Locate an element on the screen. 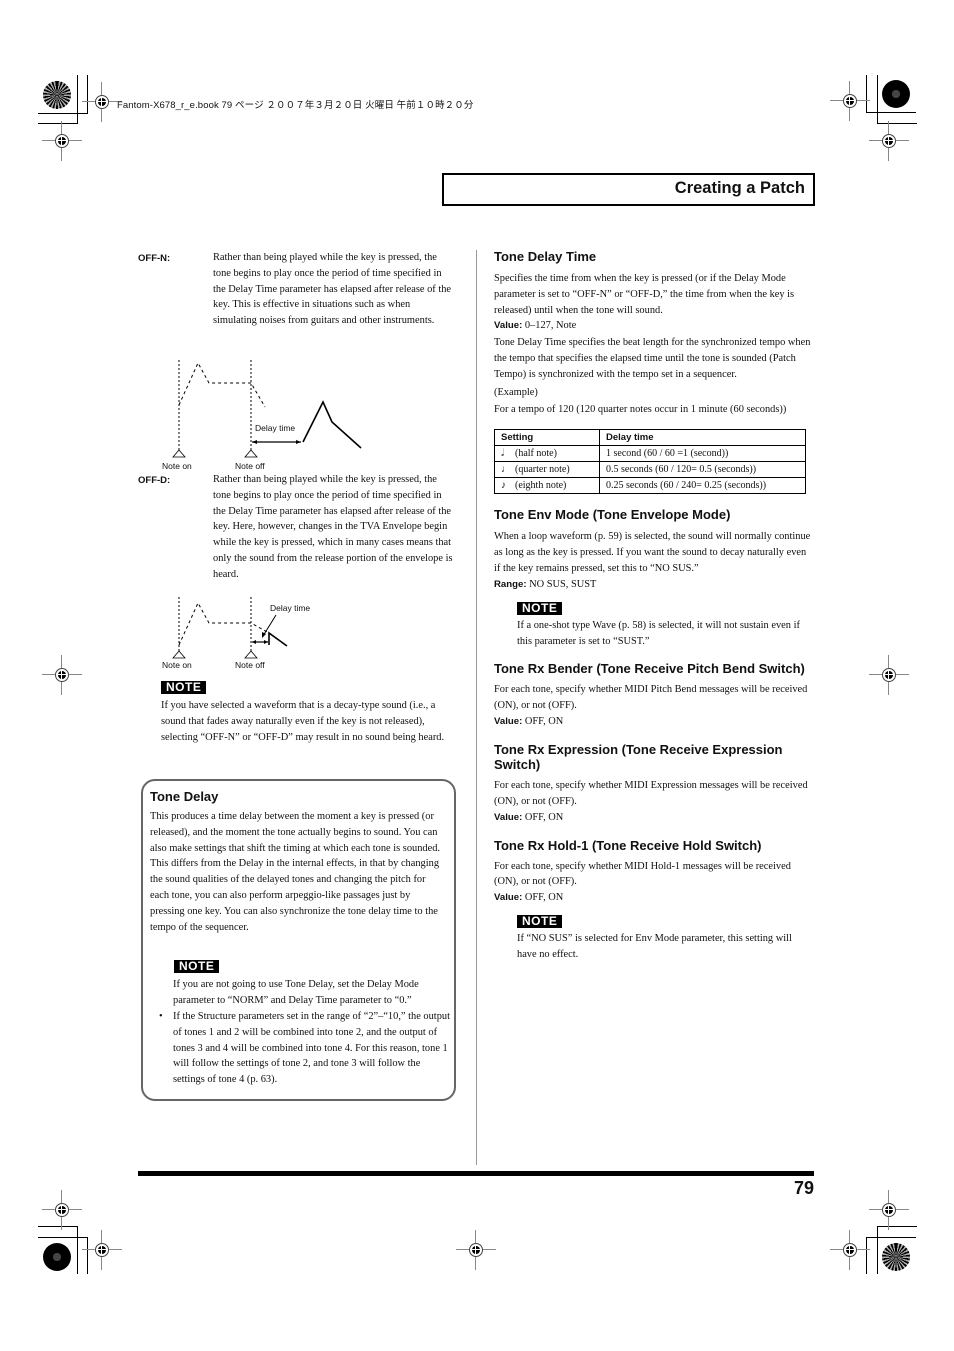  color-target-bottom-right is located at coordinates (896, 1257).